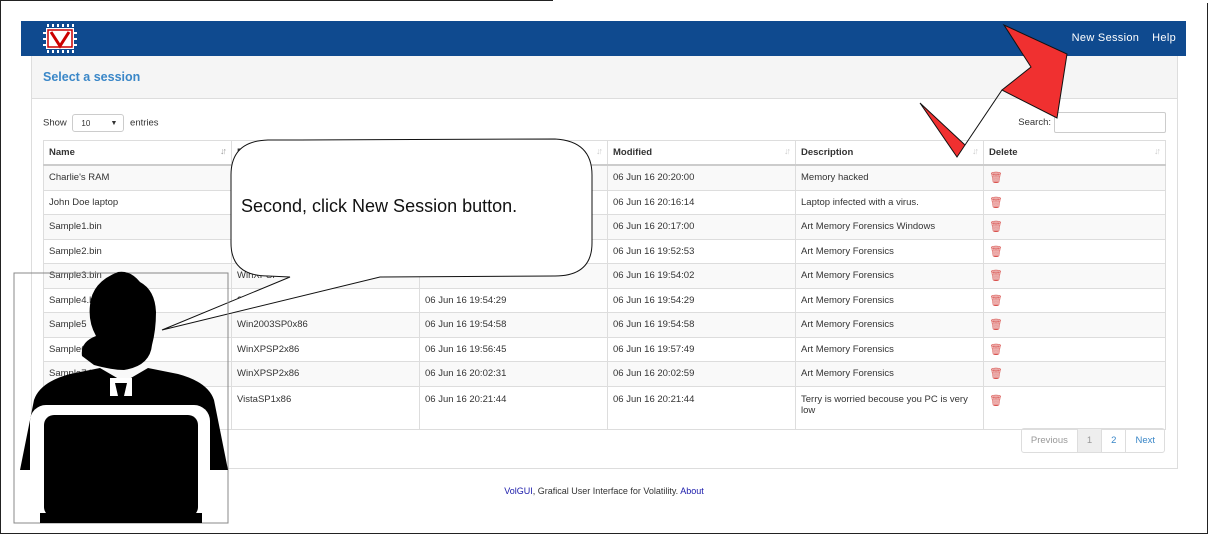  Describe the element at coordinates (379, 206) in the screenshot. I see `callout-text: Second, click New Session button.` at that location.